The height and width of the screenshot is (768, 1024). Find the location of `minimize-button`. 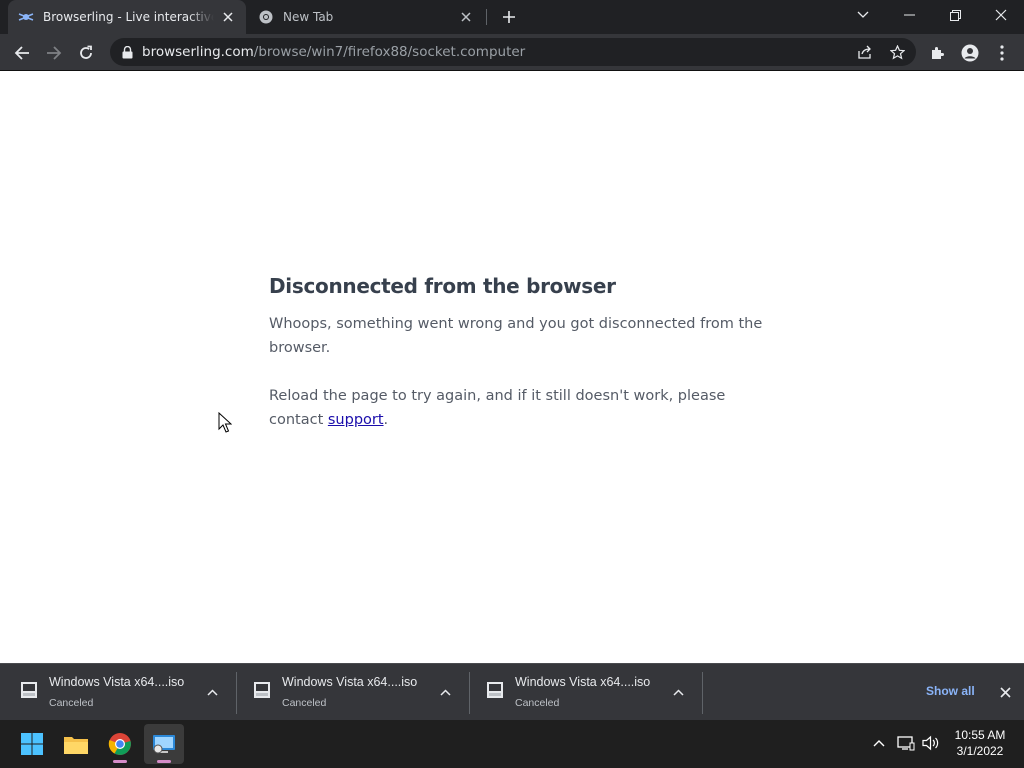

minimize-button is located at coordinates (909, 15).